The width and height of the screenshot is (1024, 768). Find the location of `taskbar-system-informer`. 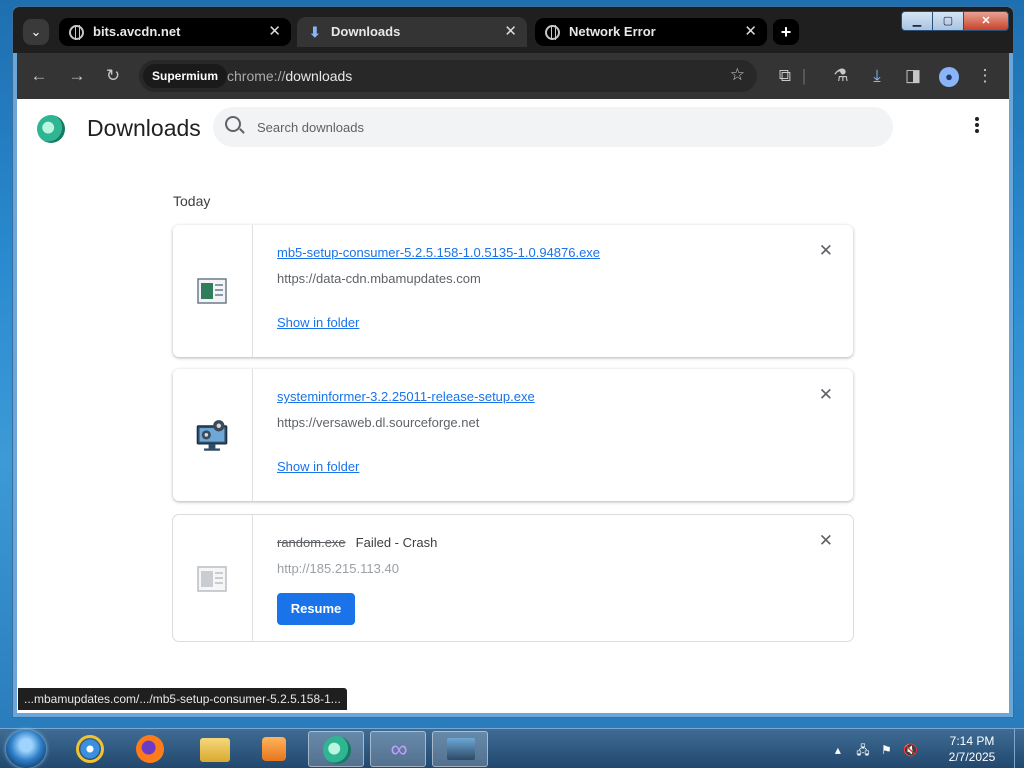

taskbar-system-informer is located at coordinates (460, 749).